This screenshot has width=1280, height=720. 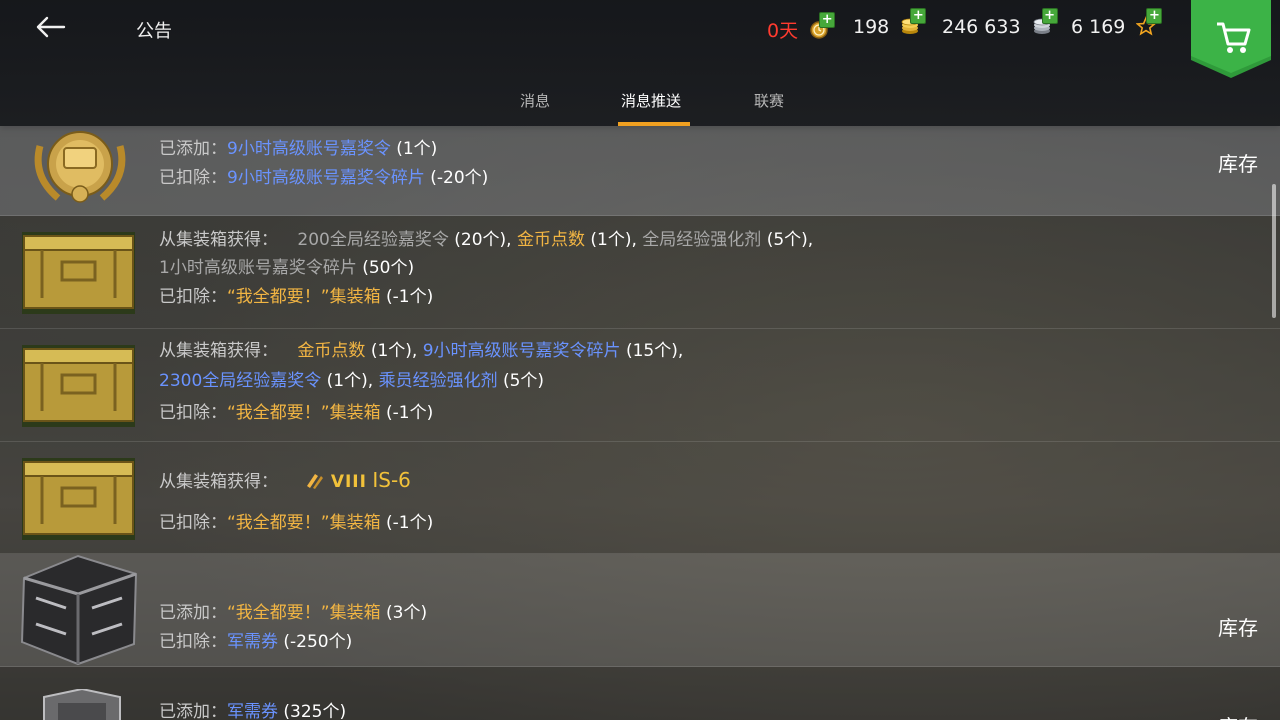 I want to click on gold-value: 198, so click(x=871, y=27).